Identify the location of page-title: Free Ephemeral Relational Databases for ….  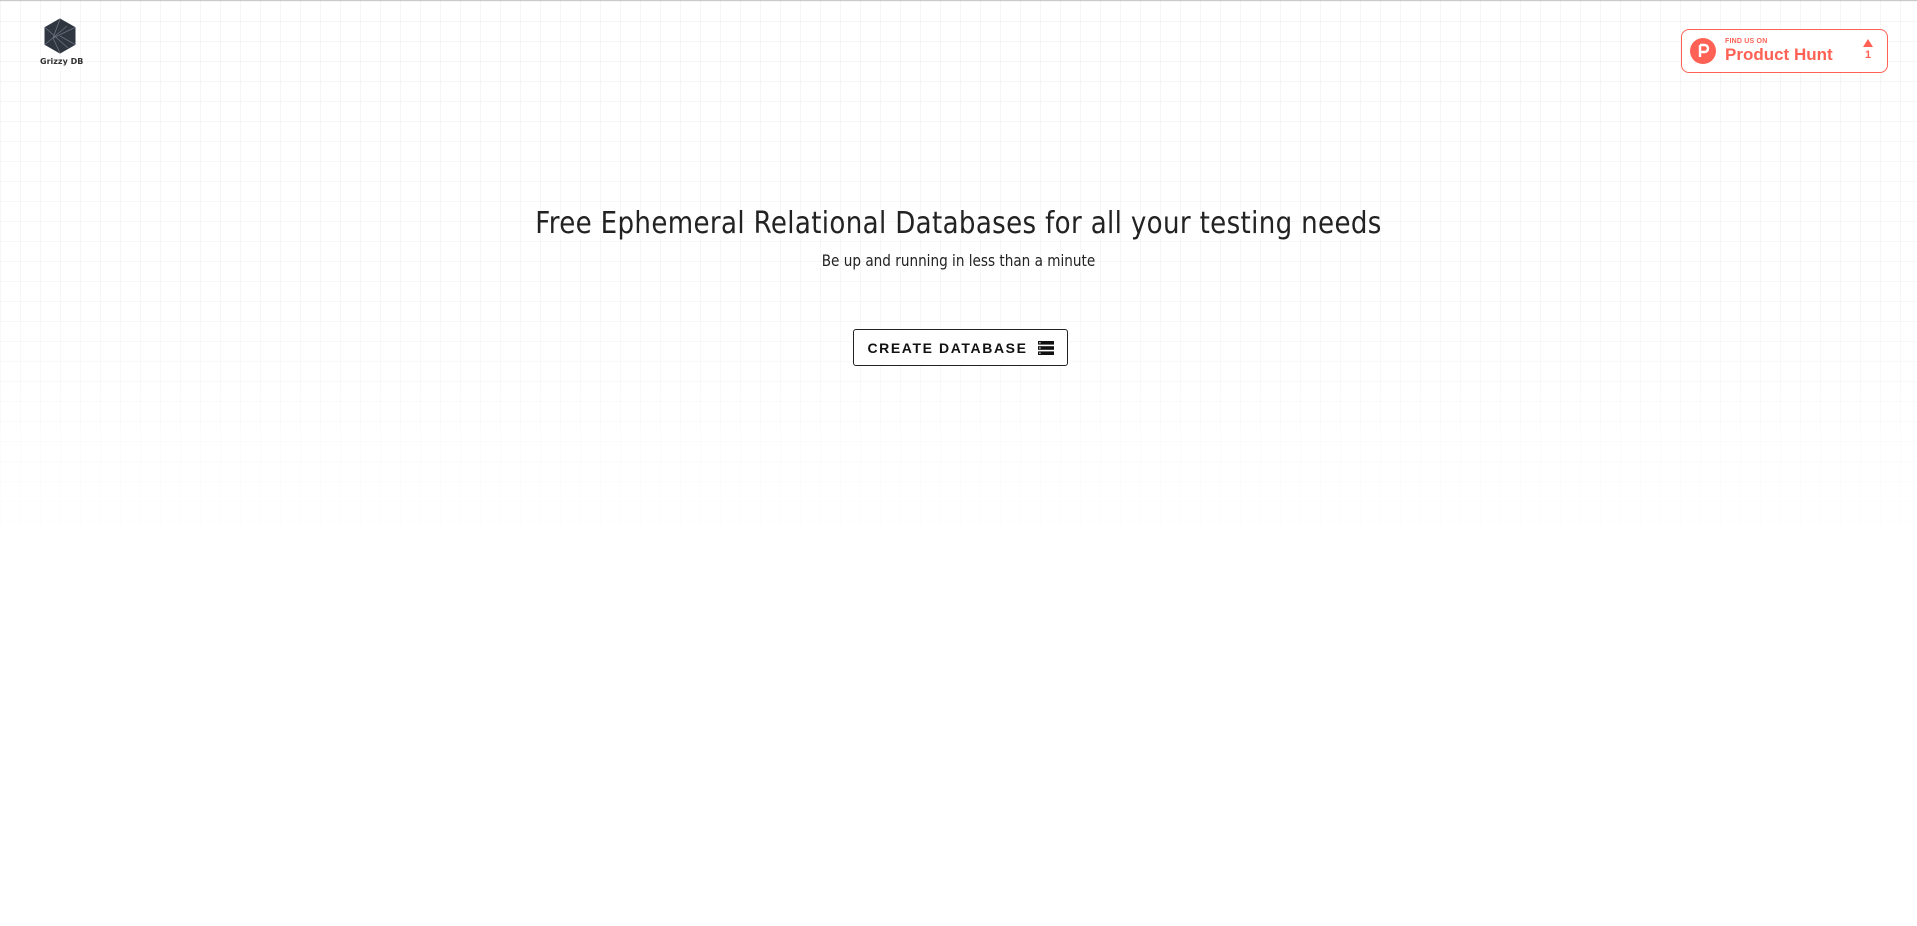
(958, 223).